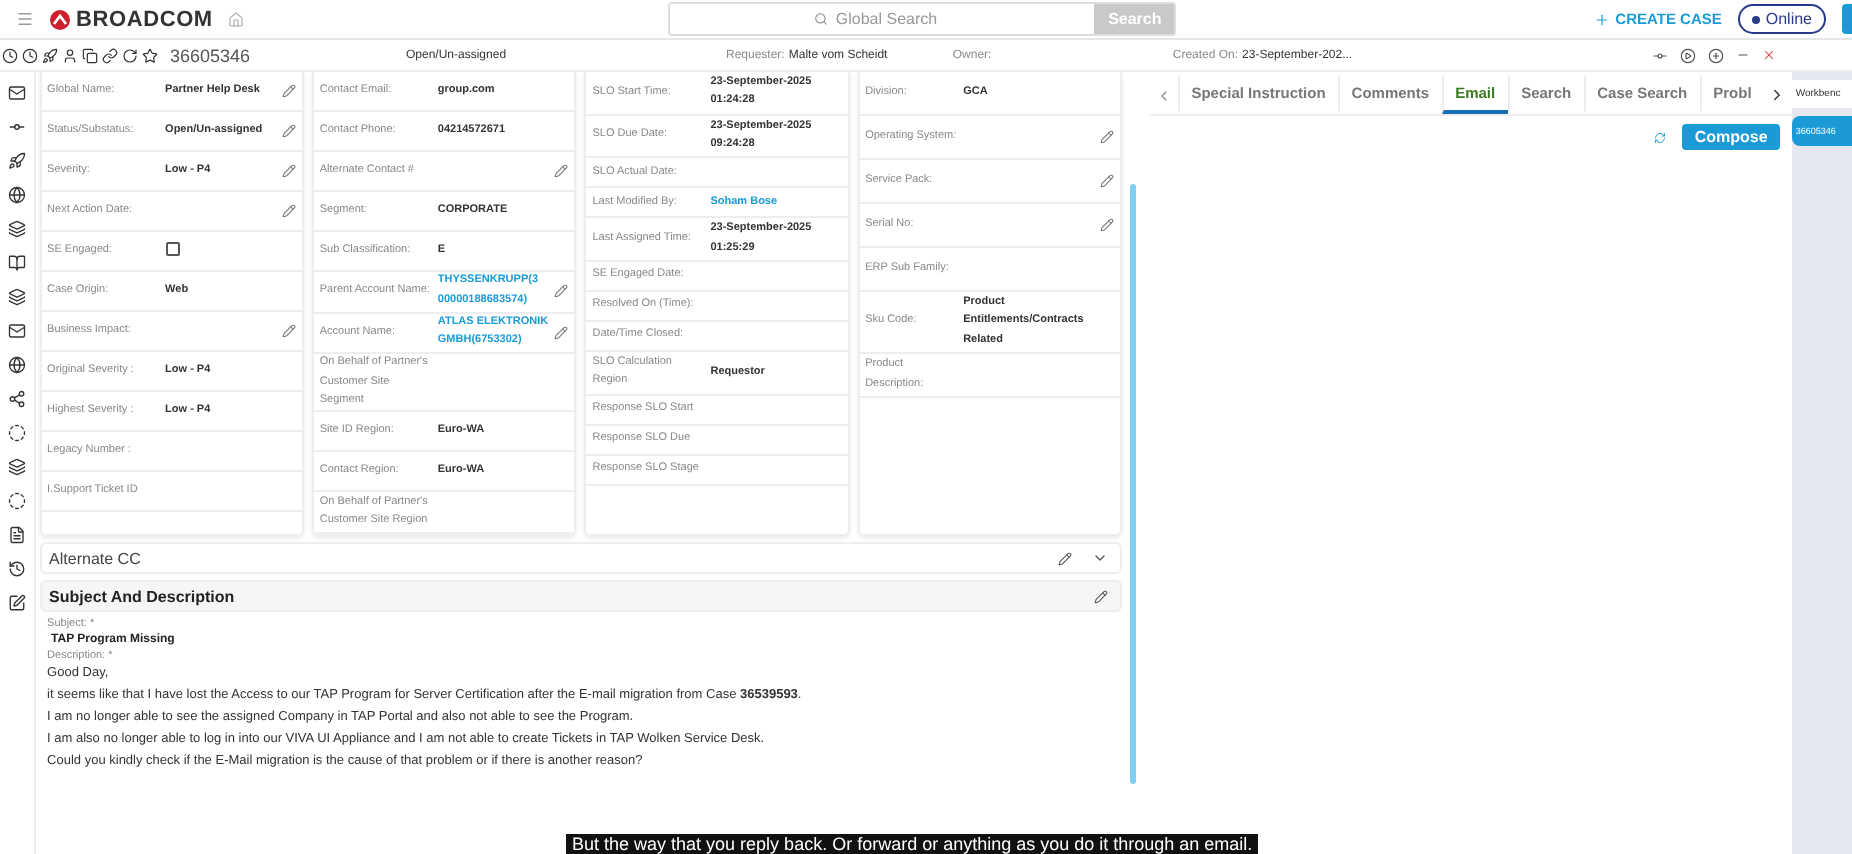  I want to click on logo-text: BROADCOM, so click(144, 19).